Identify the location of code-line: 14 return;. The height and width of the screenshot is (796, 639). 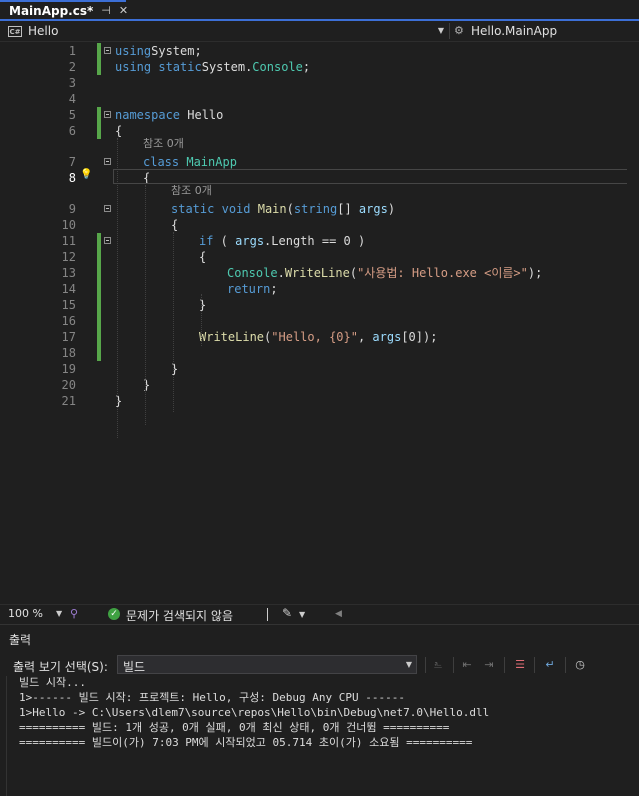
(319, 289).